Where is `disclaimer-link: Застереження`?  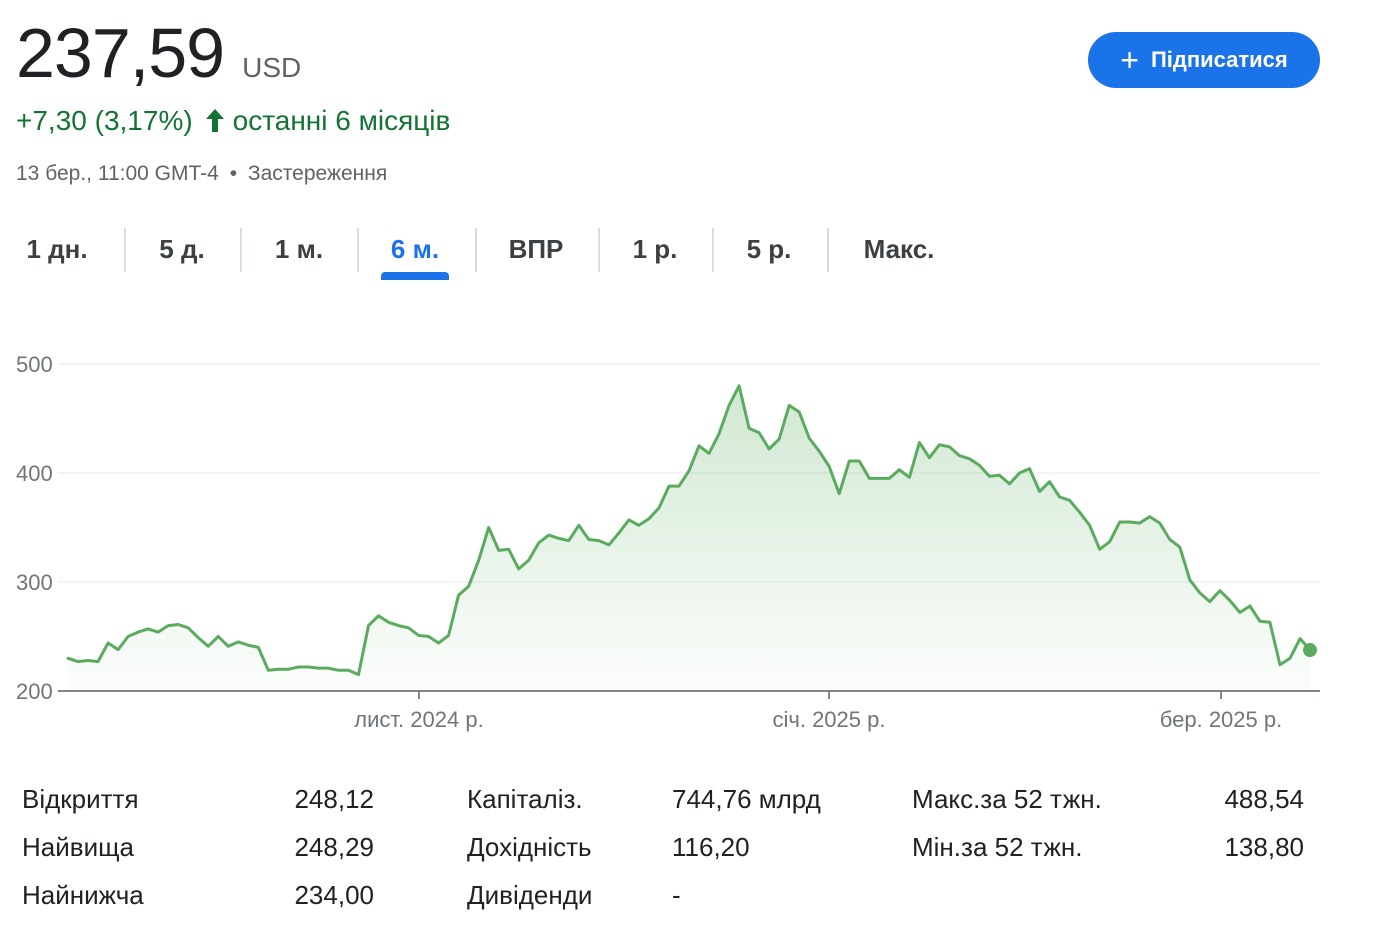 disclaimer-link: Застереження is located at coordinates (317, 173).